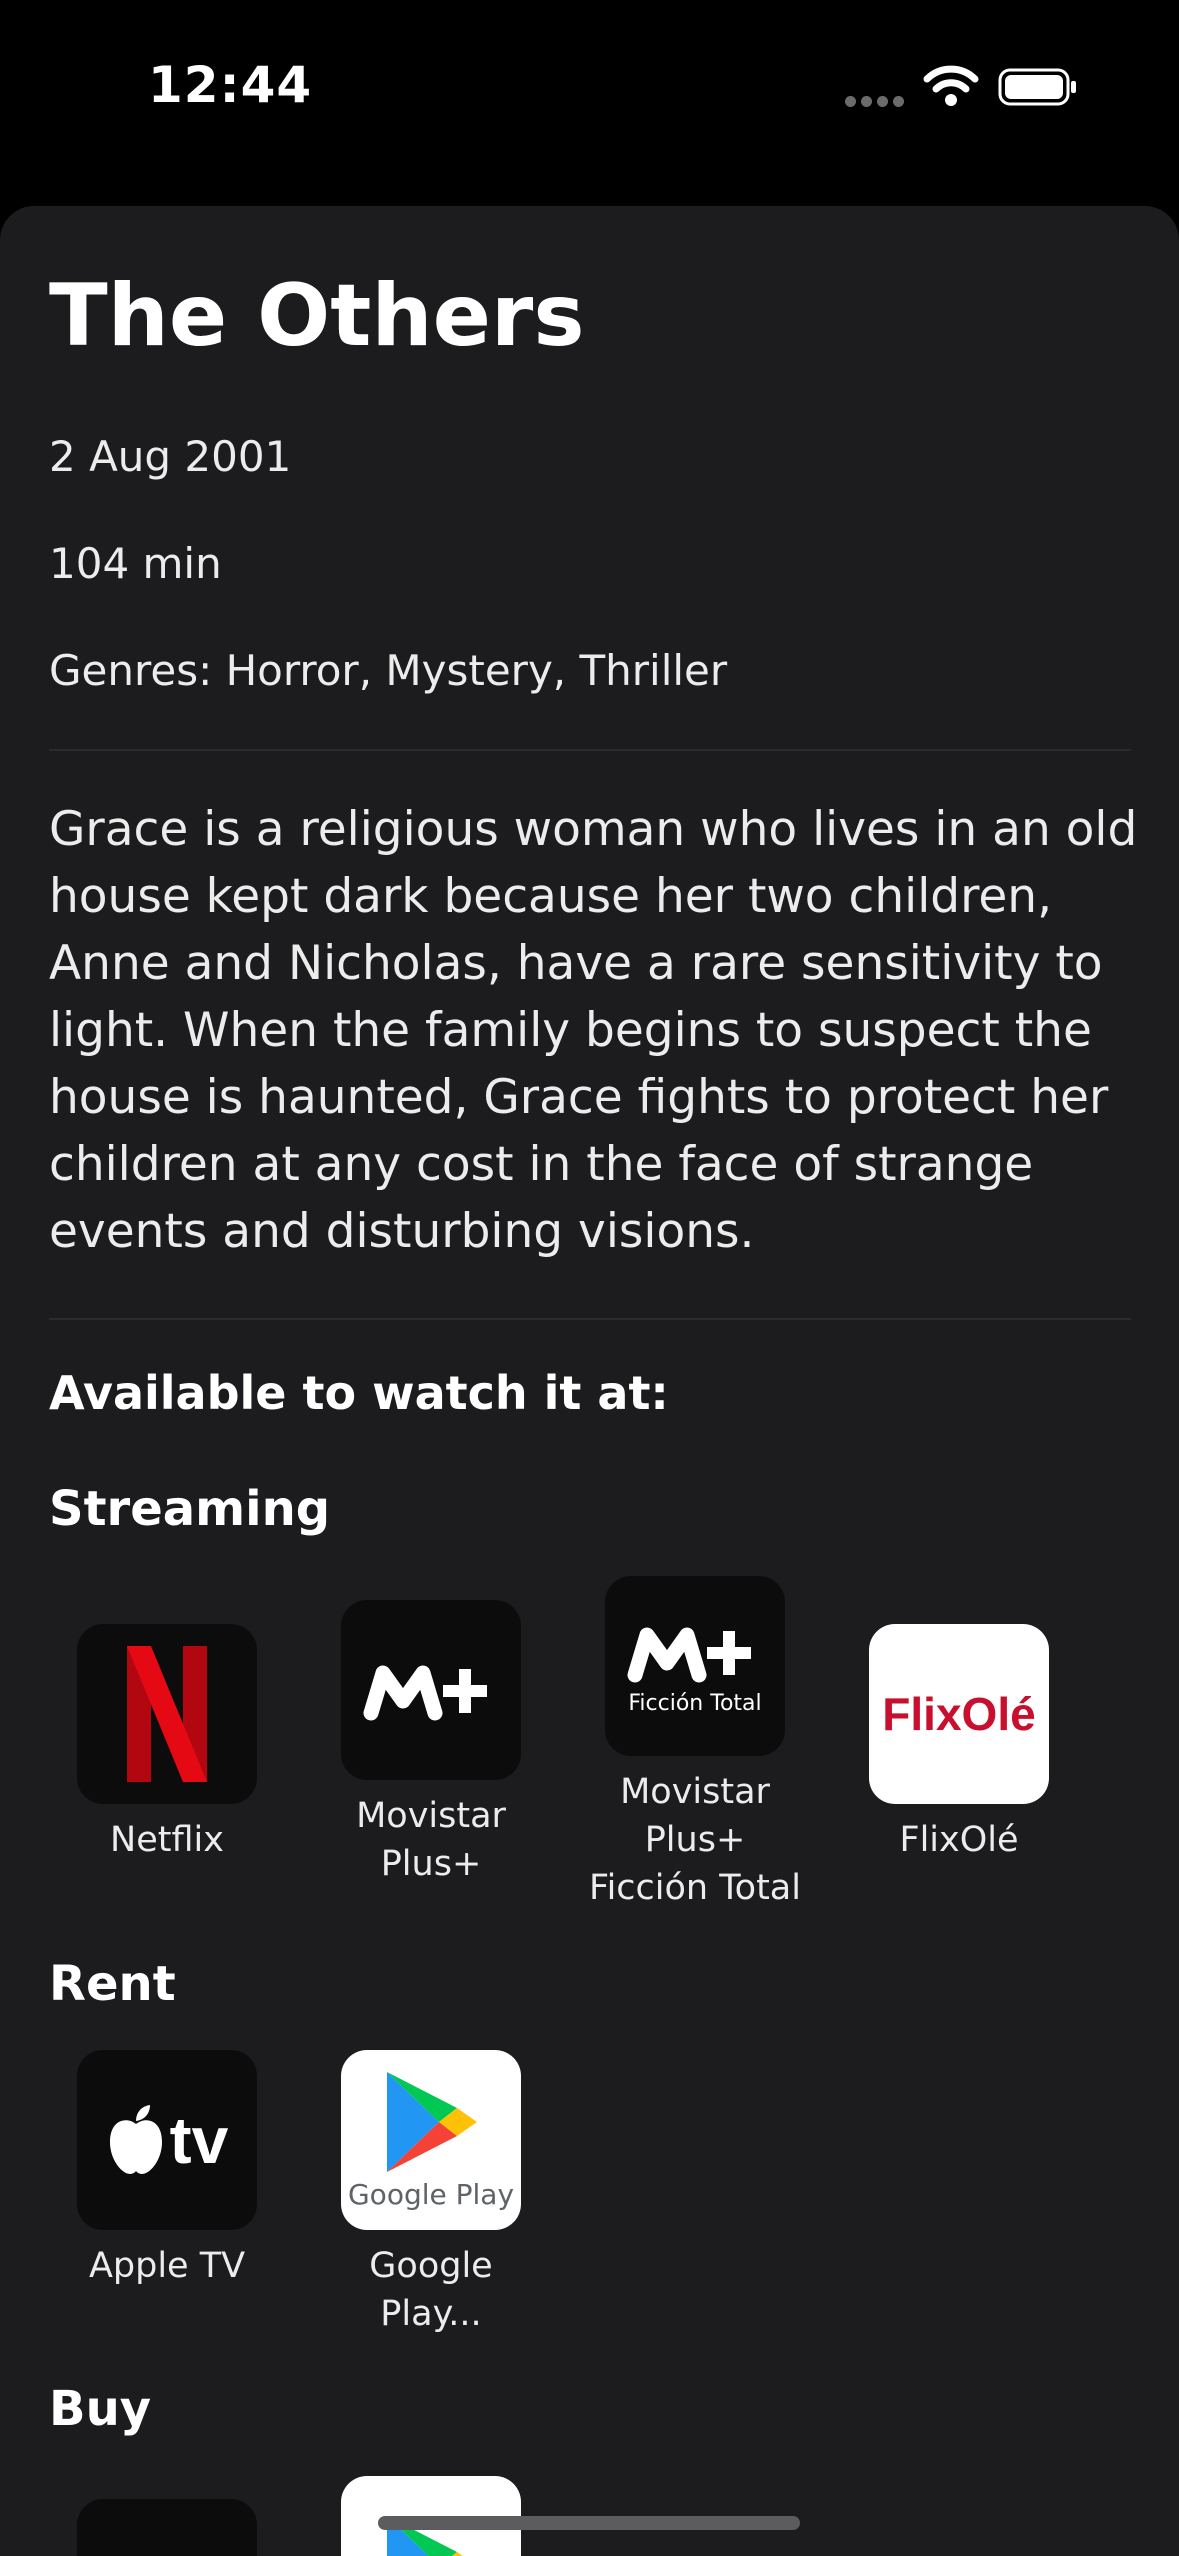 The width and height of the screenshot is (1179, 2556). I want to click on status-time: 12:44, so click(230, 85).